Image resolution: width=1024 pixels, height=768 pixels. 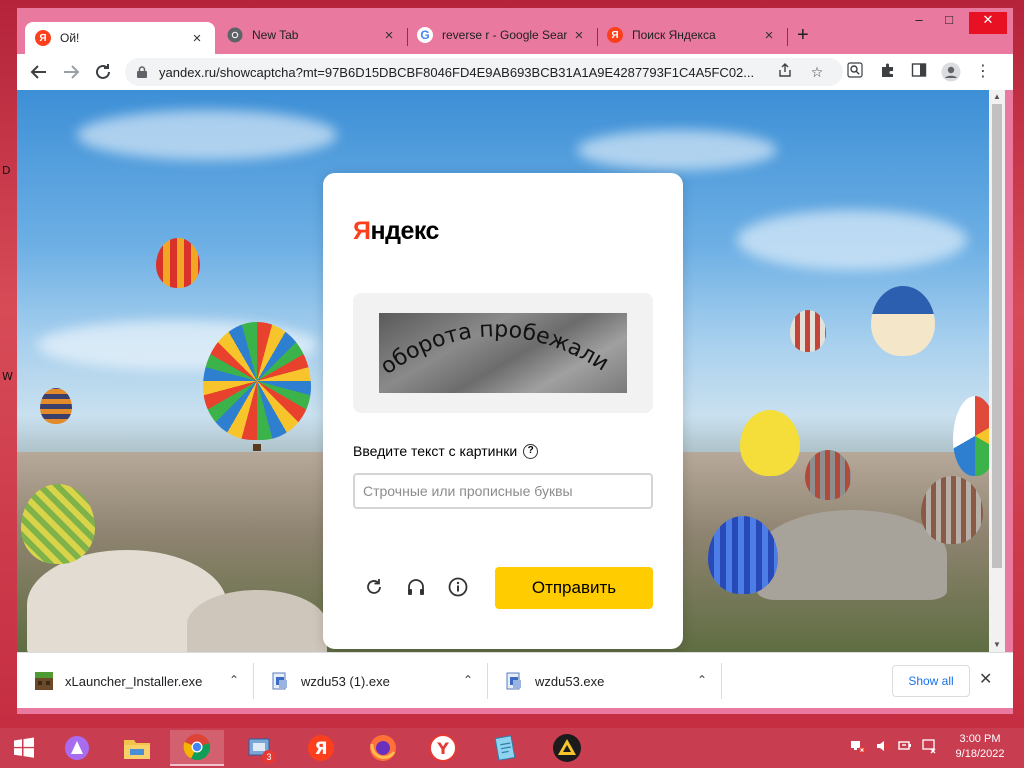 What do you see at coordinates (931, 681) in the screenshot?
I see `show-all-button: Show all` at bounding box center [931, 681].